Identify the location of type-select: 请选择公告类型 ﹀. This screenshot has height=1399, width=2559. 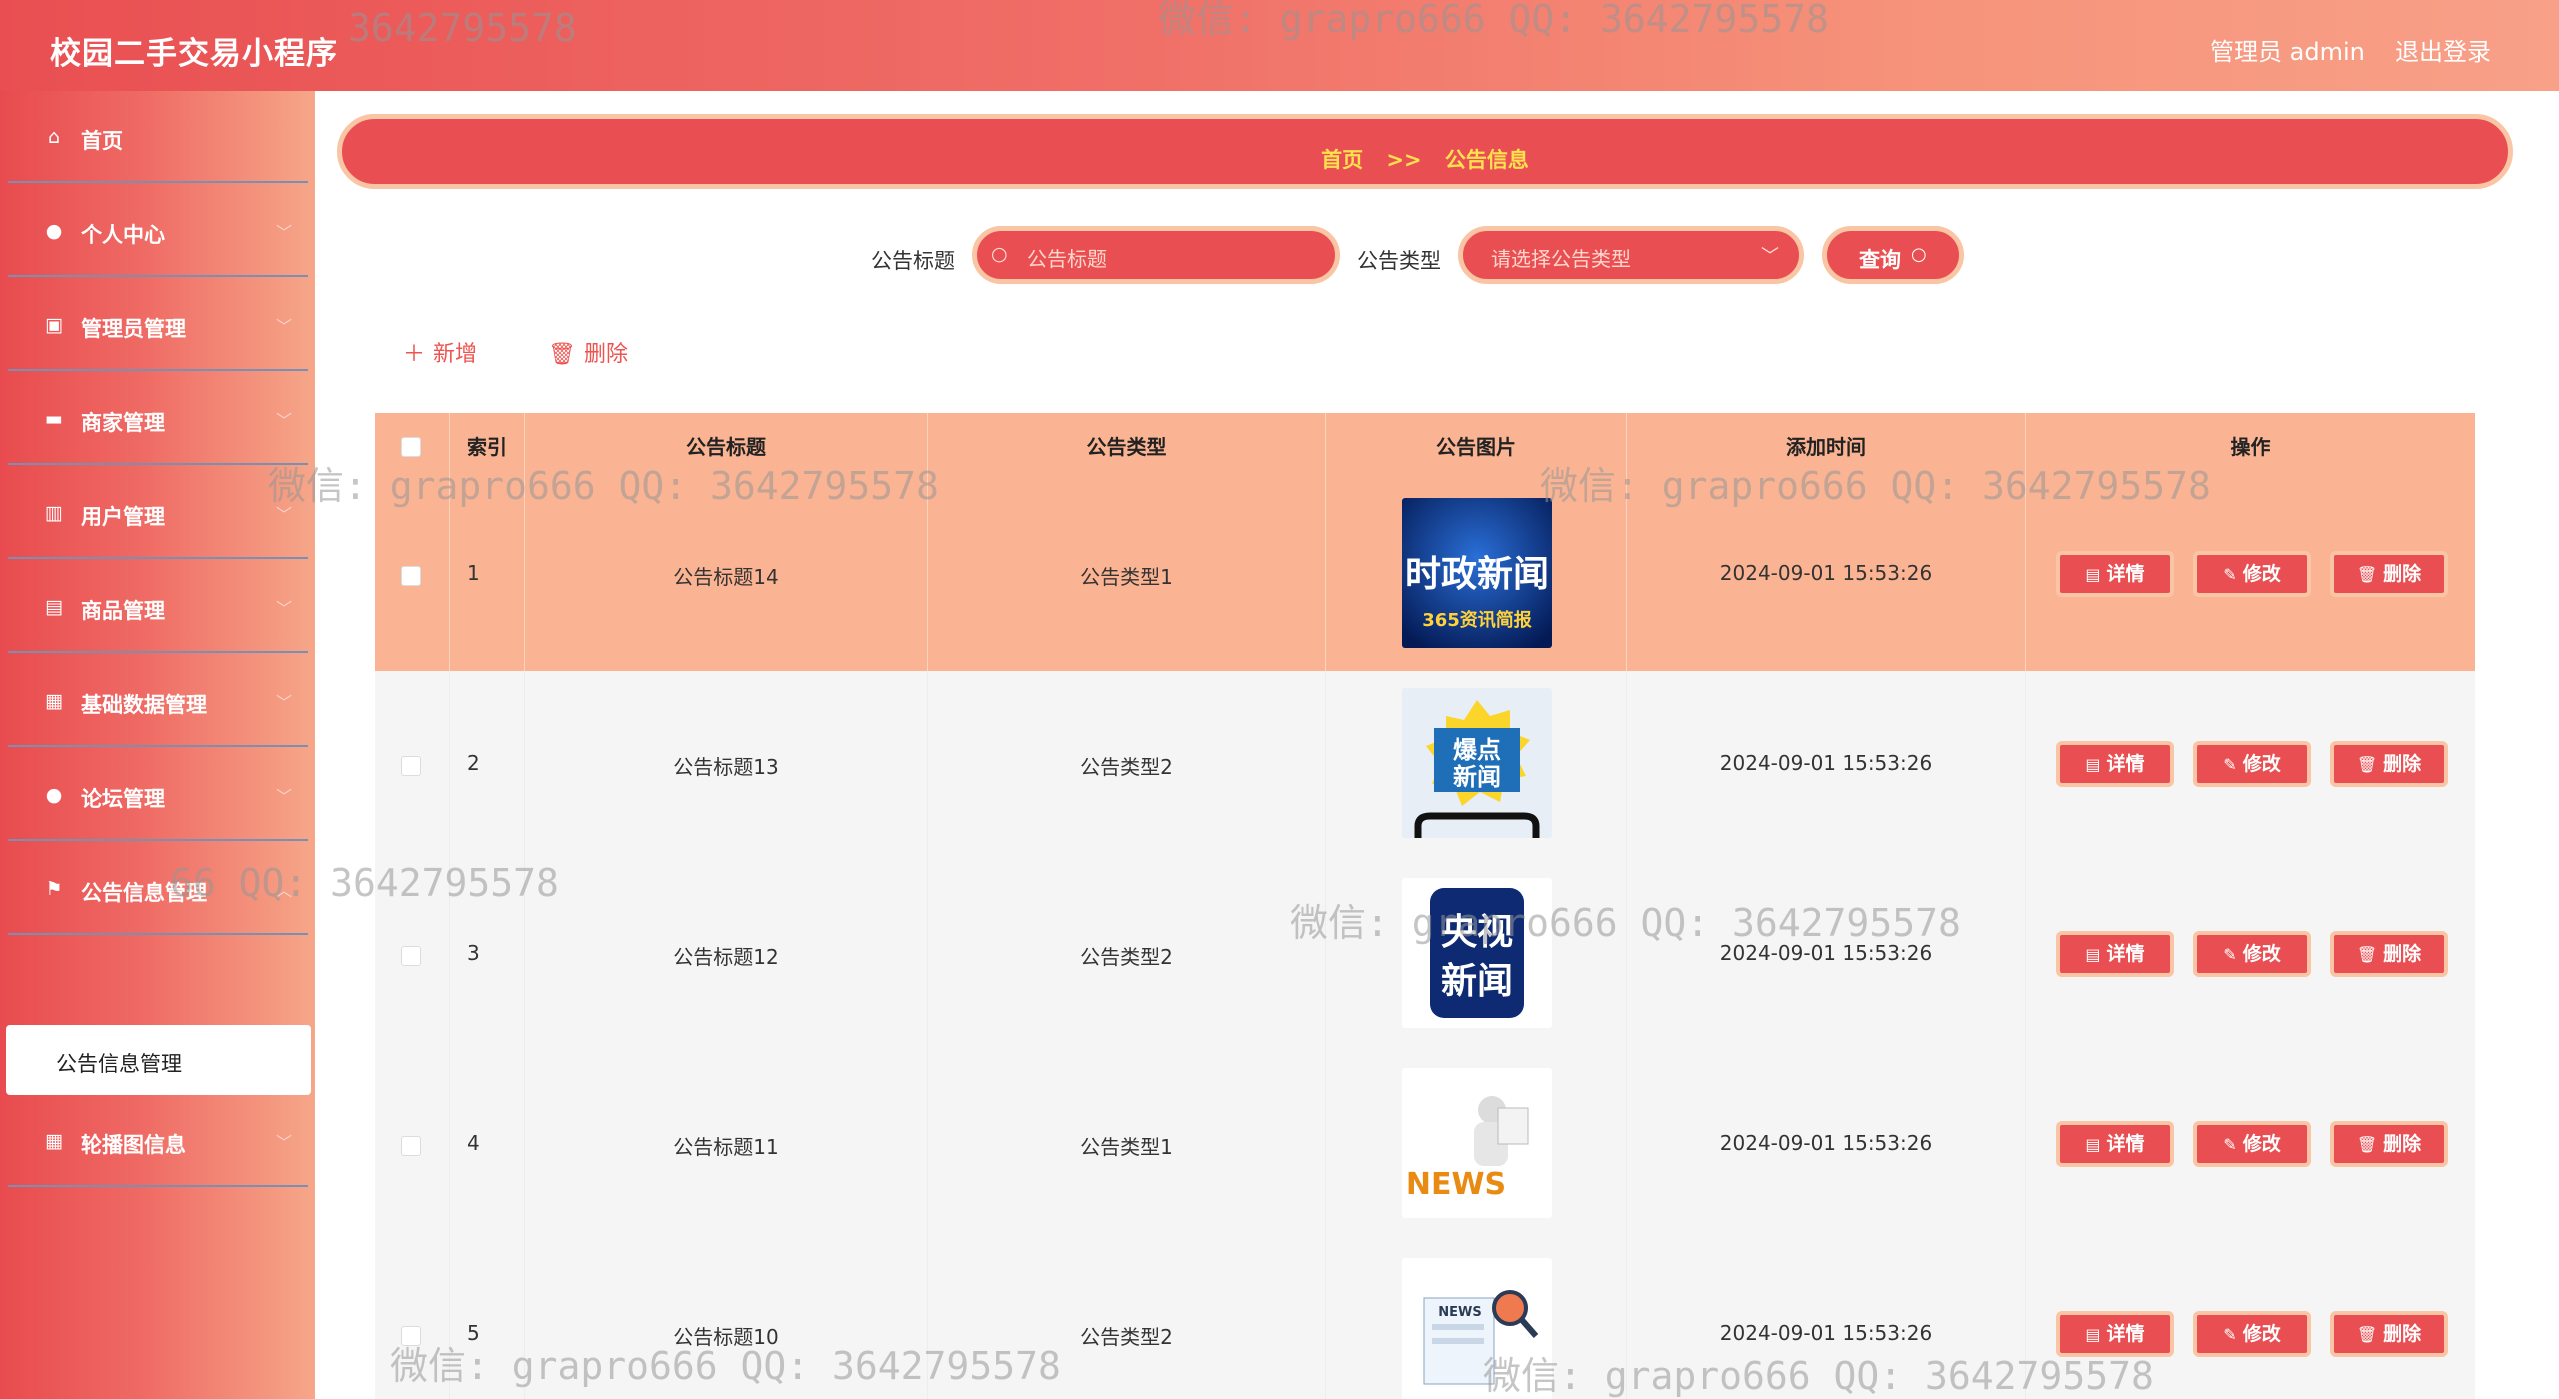
(1631, 255).